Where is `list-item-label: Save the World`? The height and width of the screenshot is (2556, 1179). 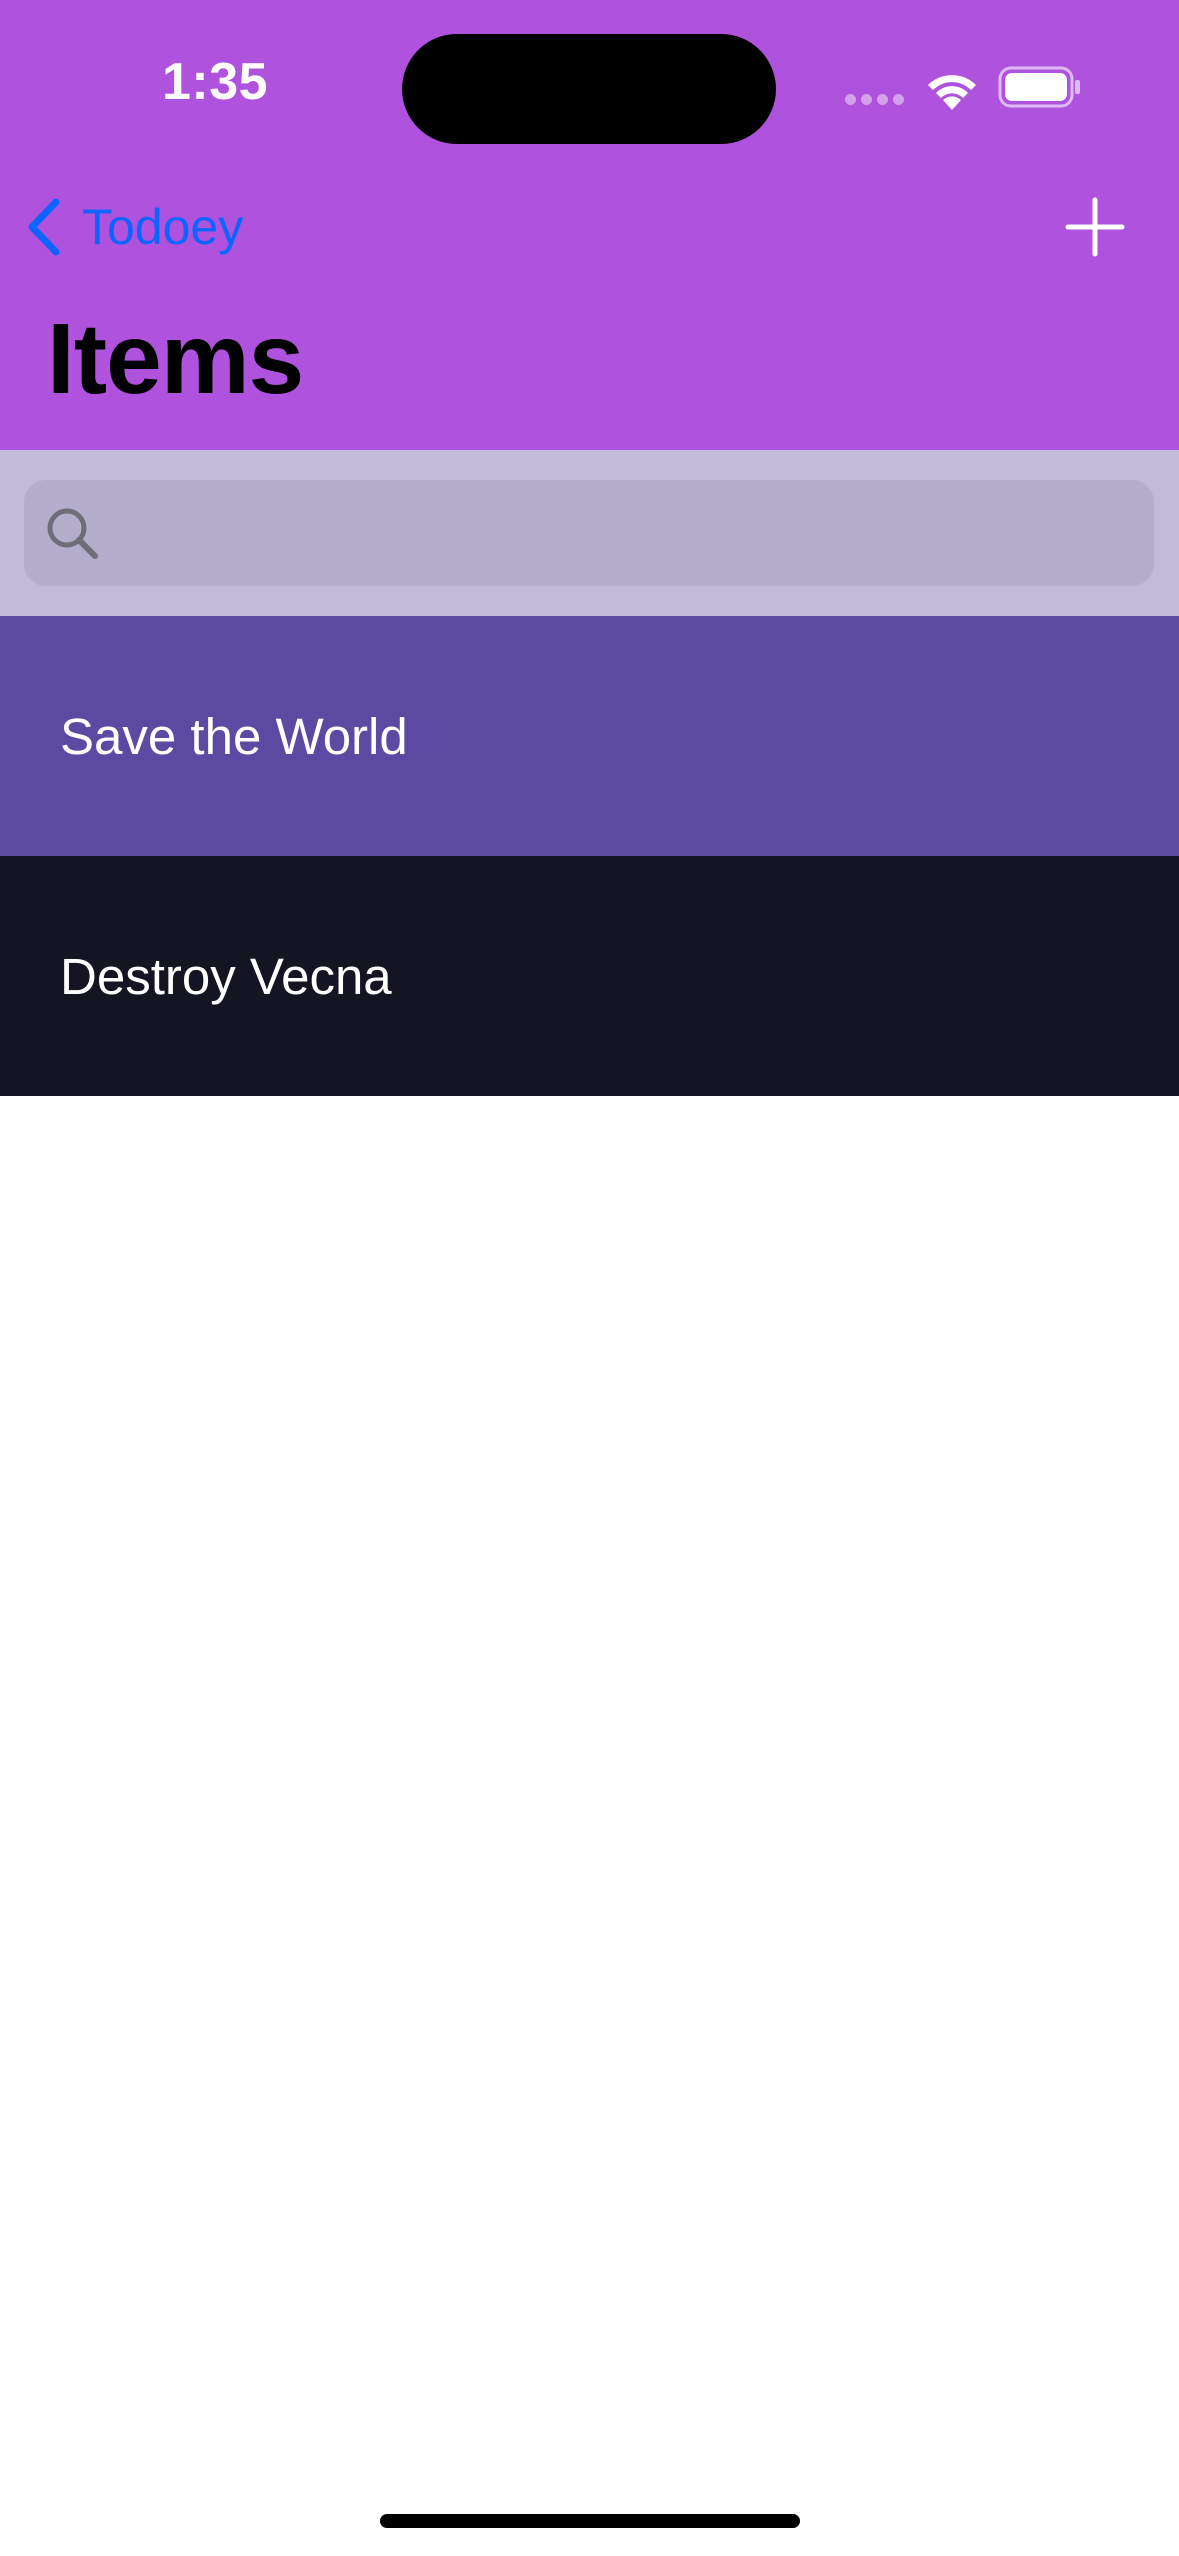 list-item-label: Save the World is located at coordinates (234, 736).